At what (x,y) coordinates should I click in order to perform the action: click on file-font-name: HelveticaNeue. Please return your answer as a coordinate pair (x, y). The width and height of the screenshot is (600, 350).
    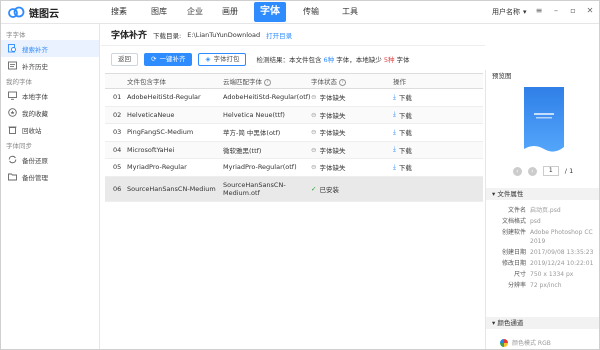
    Looking at the image, I should click on (175, 115).